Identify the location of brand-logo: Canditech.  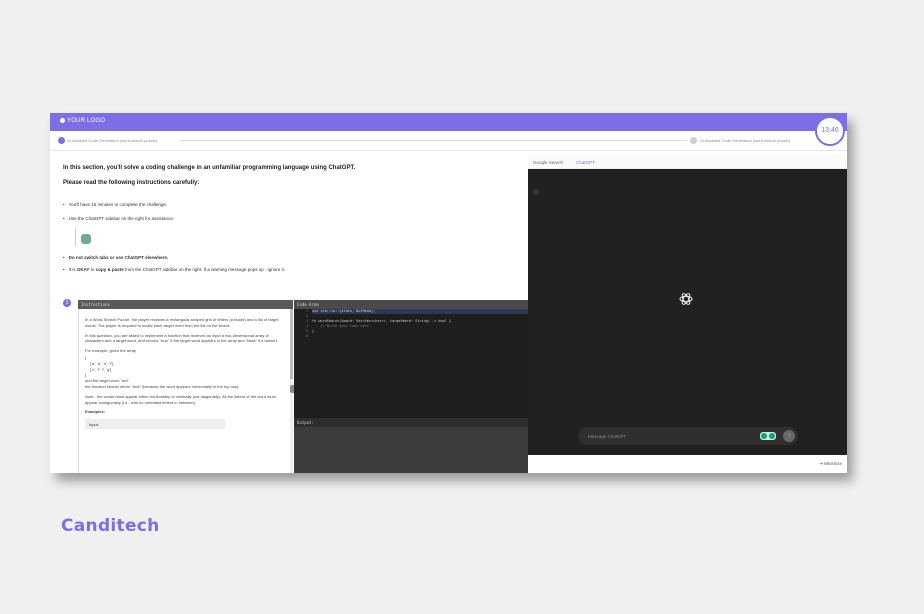
(110, 526).